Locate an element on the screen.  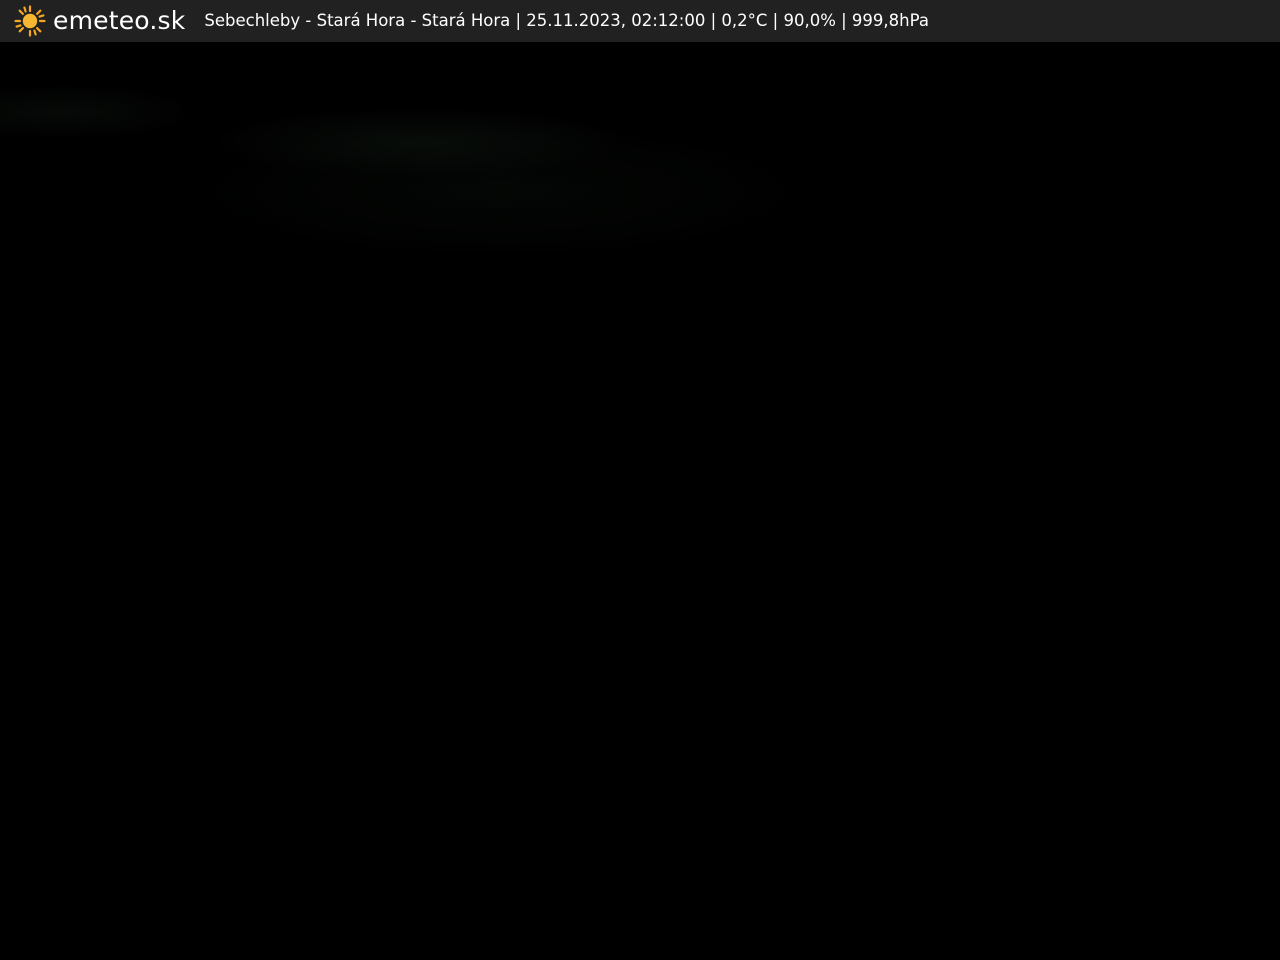
emeteo-logo: emeteo.sk is located at coordinates (99, 21).